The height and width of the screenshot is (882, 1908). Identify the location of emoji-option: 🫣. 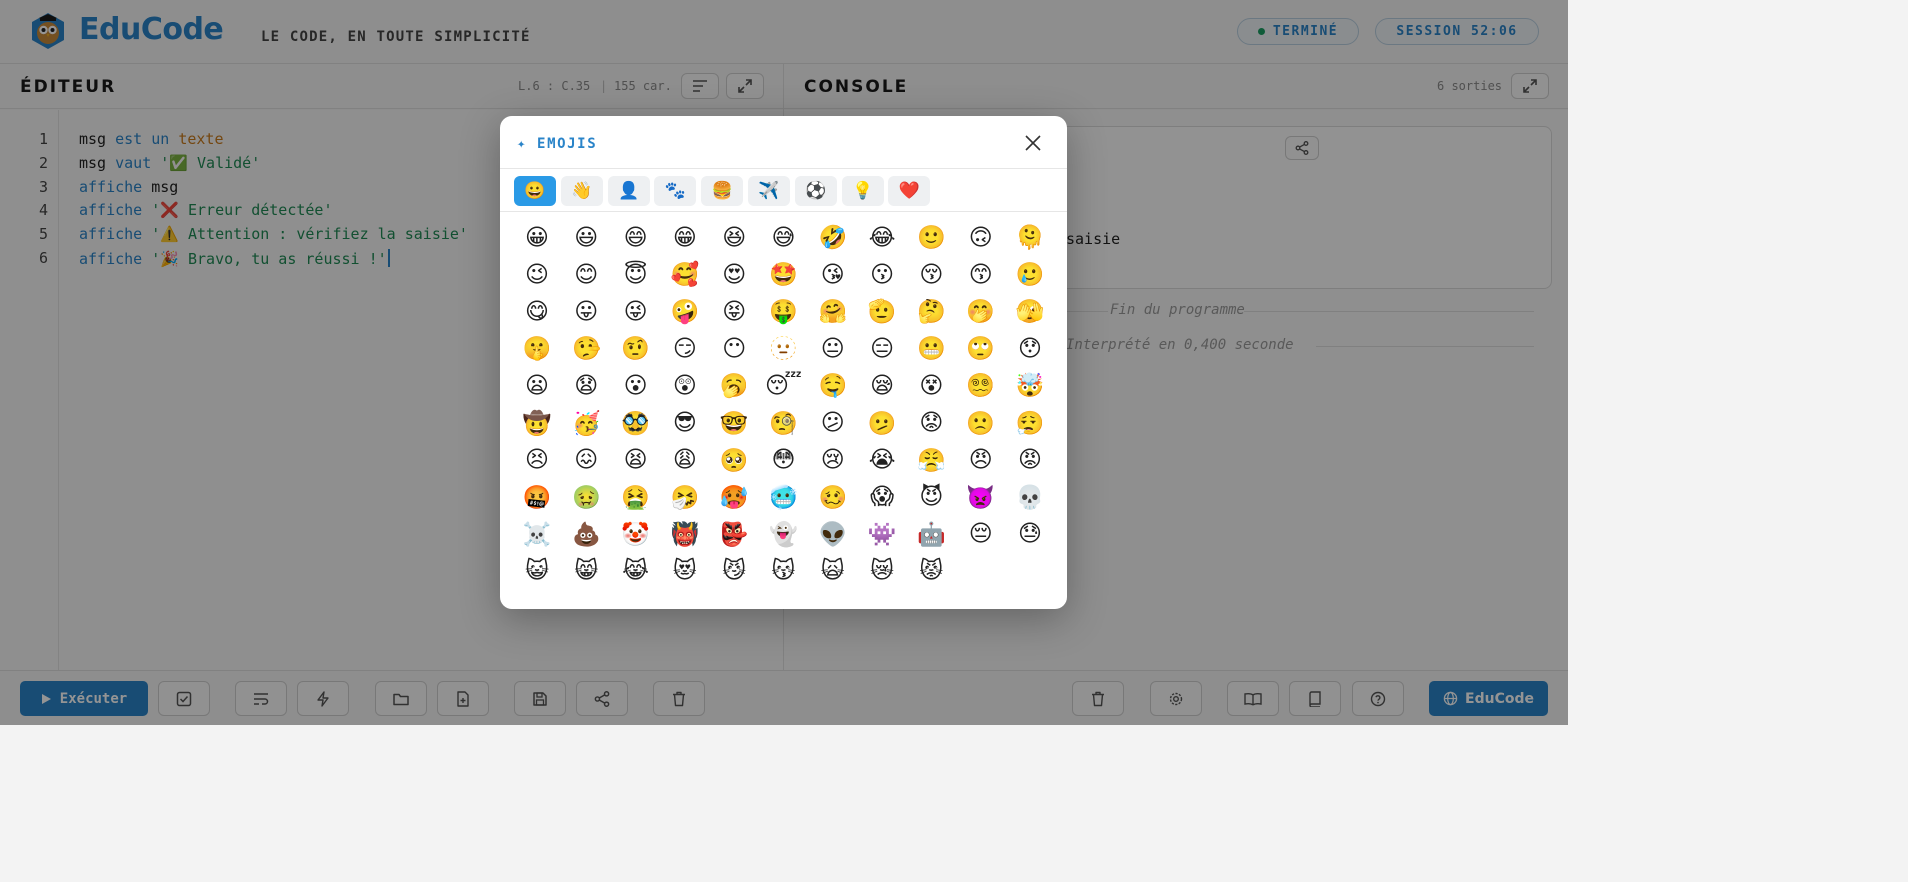
(1030, 311).